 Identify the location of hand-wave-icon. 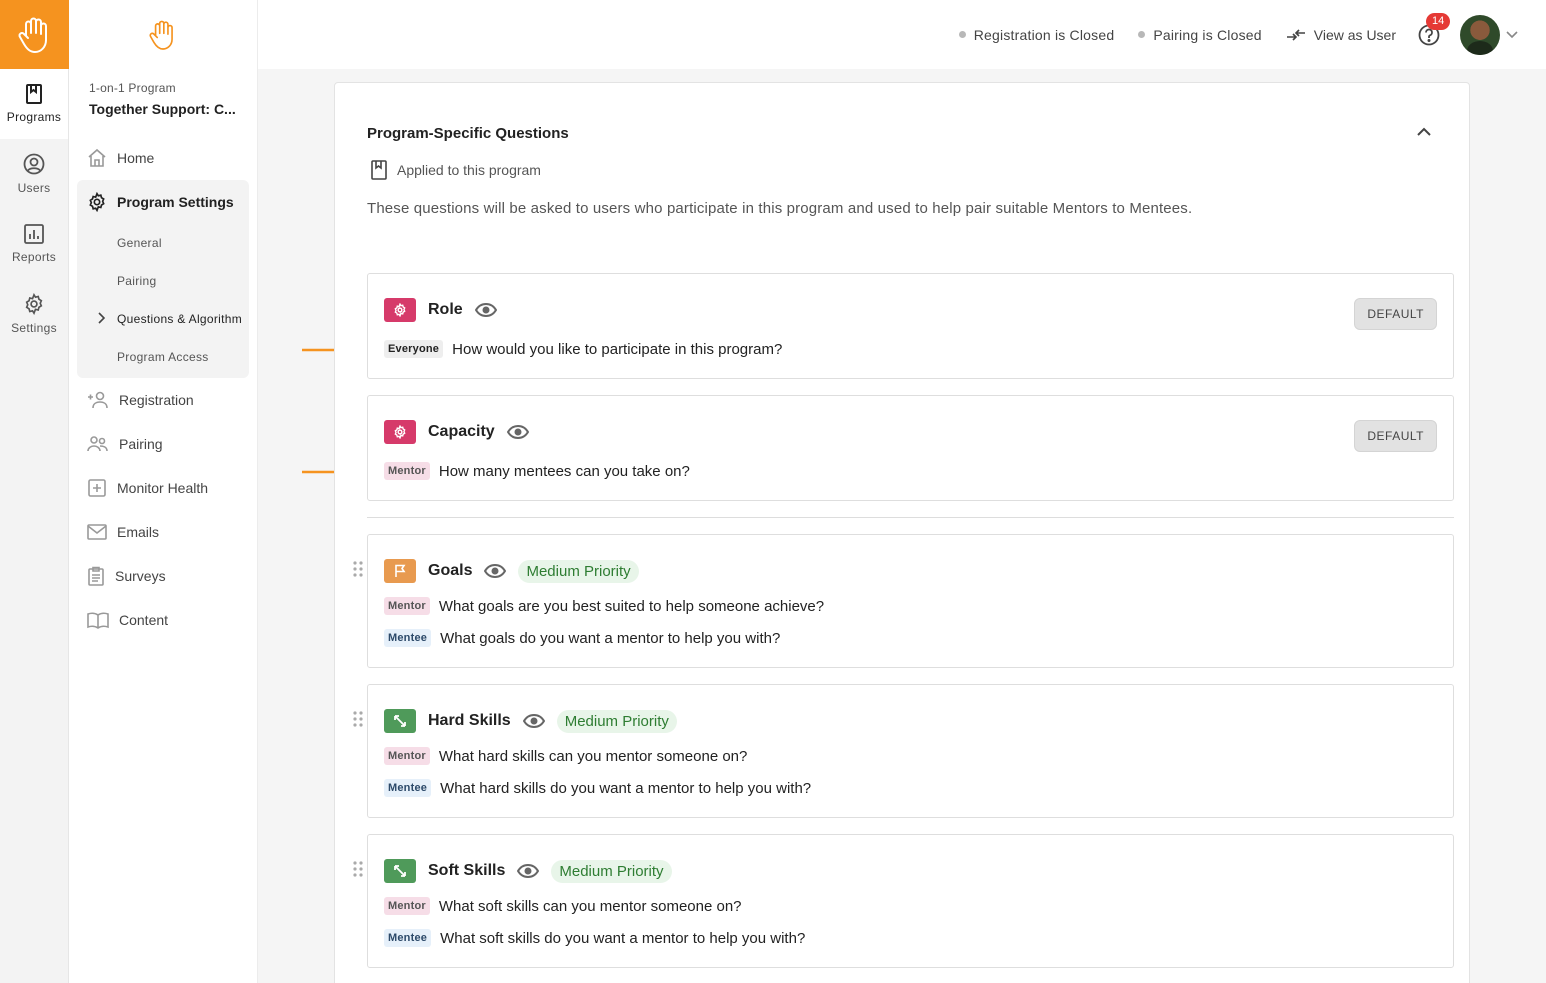
(161, 35).